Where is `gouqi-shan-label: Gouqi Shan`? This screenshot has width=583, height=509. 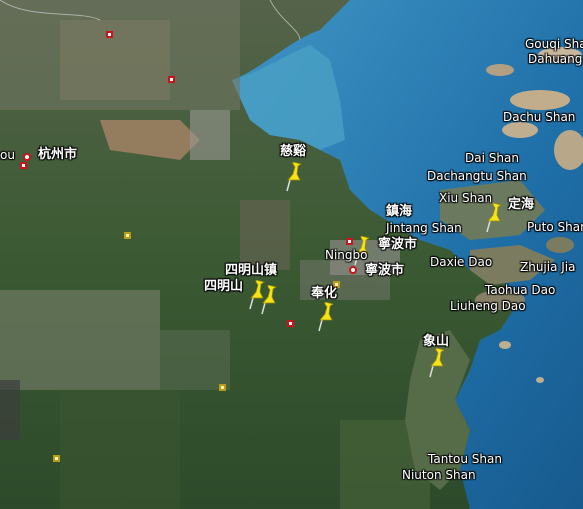 gouqi-shan-label: Gouqi Shan is located at coordinates (554, 44).